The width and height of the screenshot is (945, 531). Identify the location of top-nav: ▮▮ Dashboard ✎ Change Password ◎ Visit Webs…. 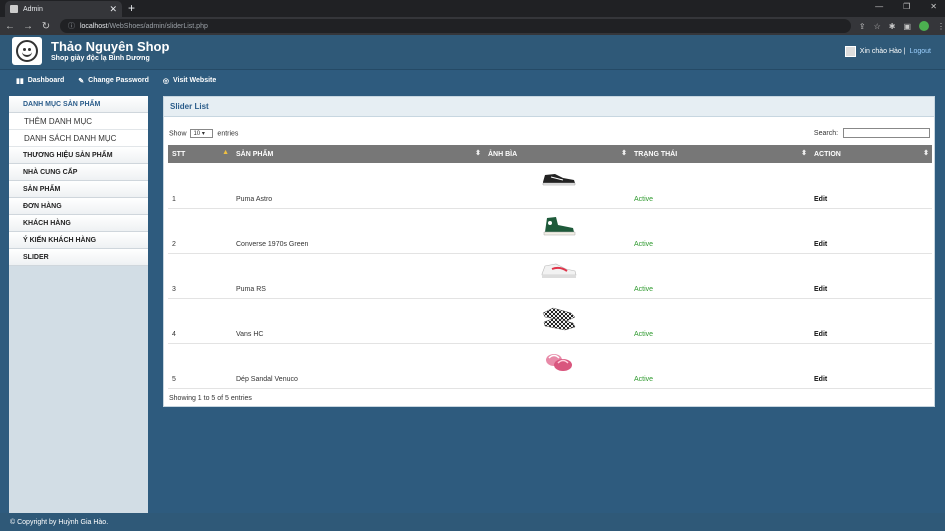
(472, 80).